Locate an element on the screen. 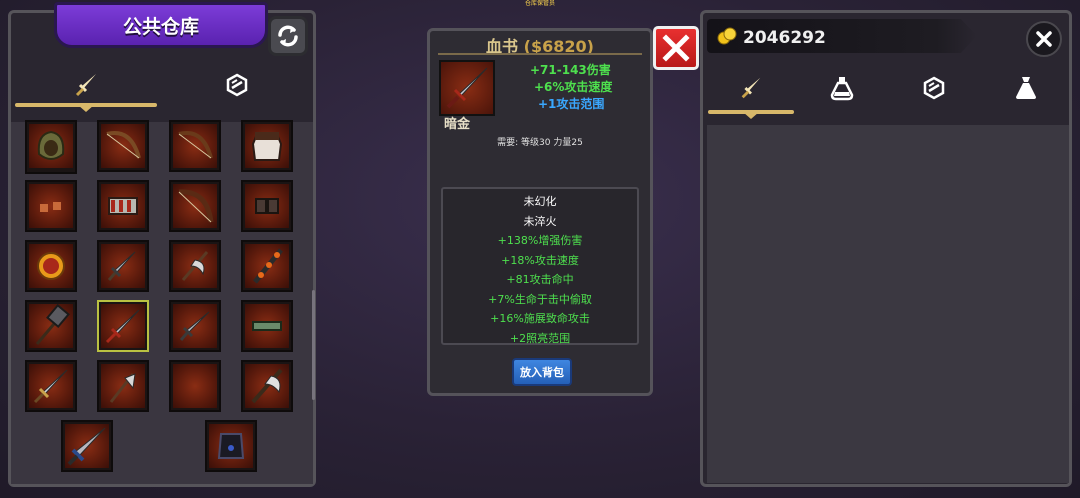 This screenshot has width=1080, height=498. item-attribute-line: +2照亮范围 is located at coordinates (540, 338).